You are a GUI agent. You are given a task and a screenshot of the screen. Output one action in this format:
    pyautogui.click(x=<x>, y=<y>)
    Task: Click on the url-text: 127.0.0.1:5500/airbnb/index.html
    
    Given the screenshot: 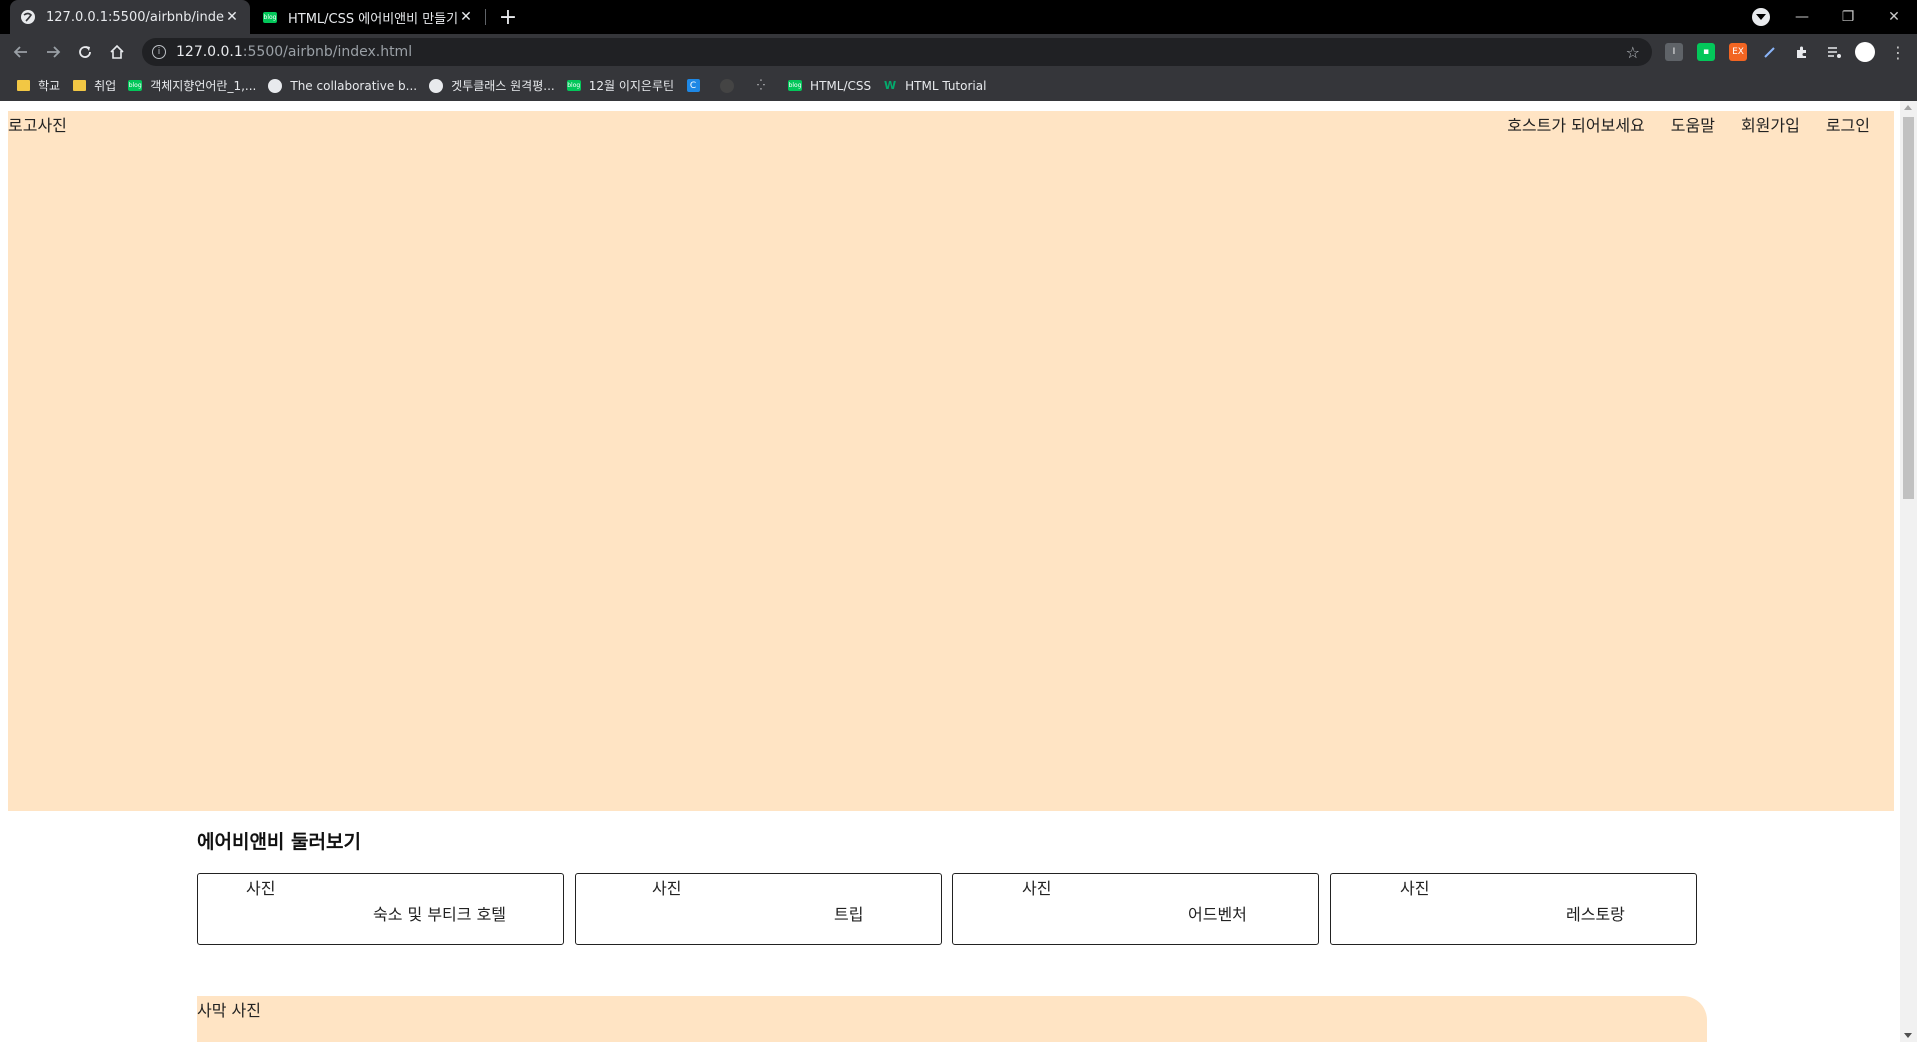 What is the action you would take?
    pyautogui.click(x=294, y=52)
    